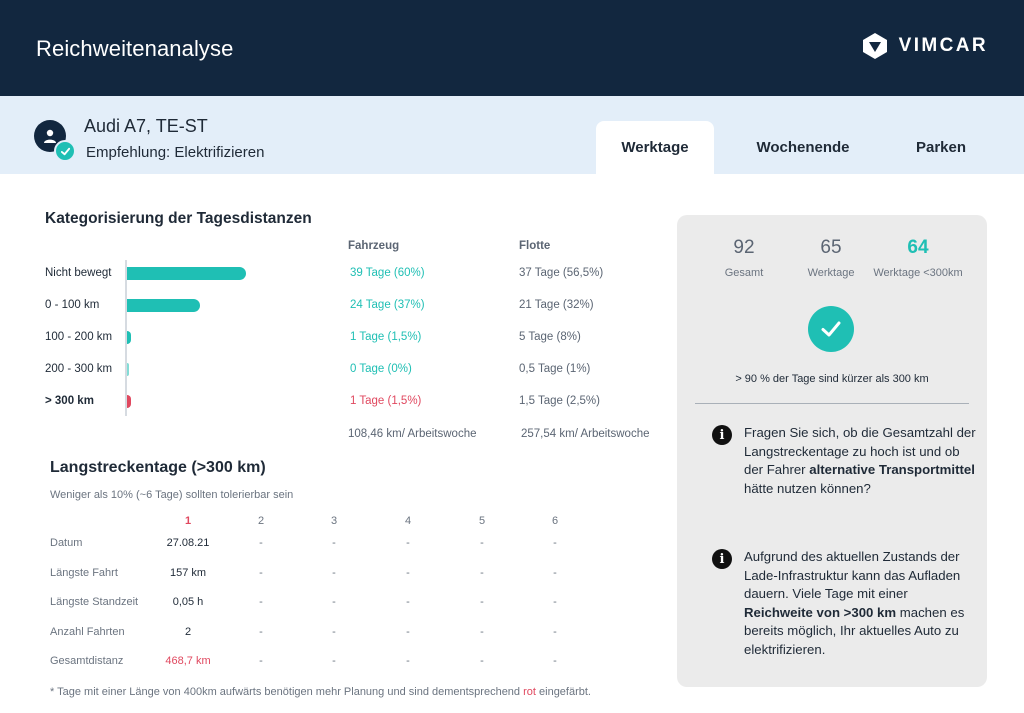  I want to click on fleet-value: 21 Tage (32%), so click(556, 305).